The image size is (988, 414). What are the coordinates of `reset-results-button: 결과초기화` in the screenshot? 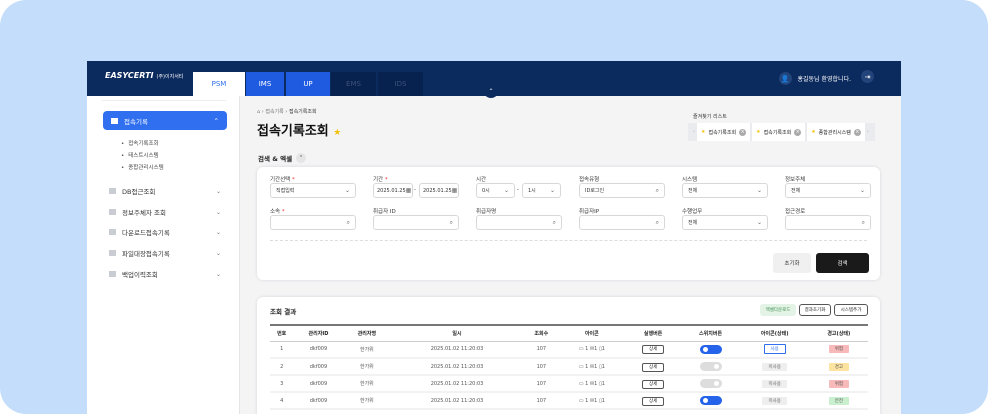 It's located at (815, 310).